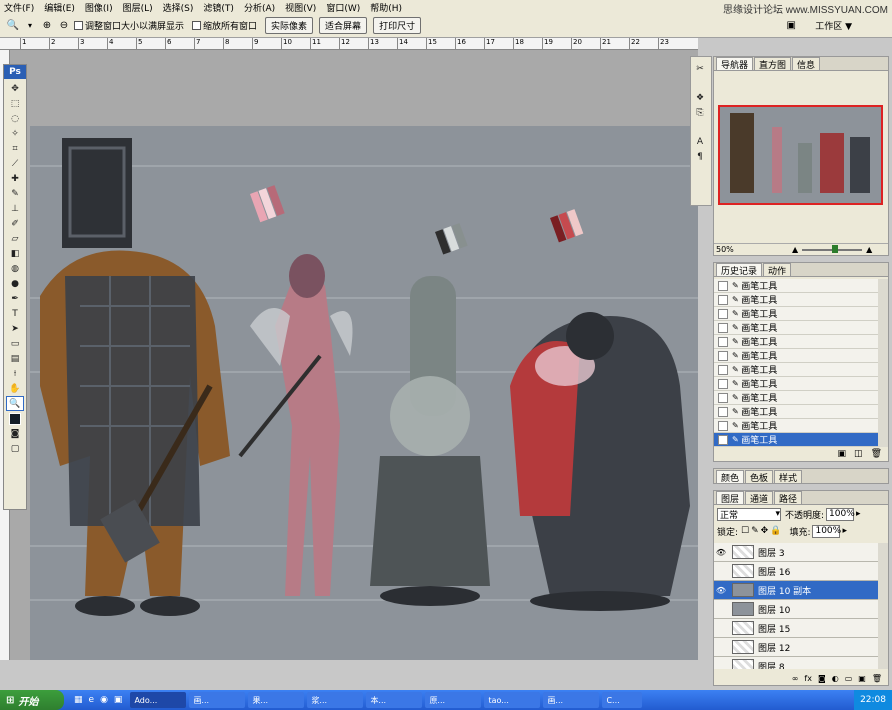 The width and height of the screenshot is (892, 710). What do you see at coordinates (15, 193) in the screenshot?
I see `brush-tool-icon: ✎` at bounding box center [15, 193].